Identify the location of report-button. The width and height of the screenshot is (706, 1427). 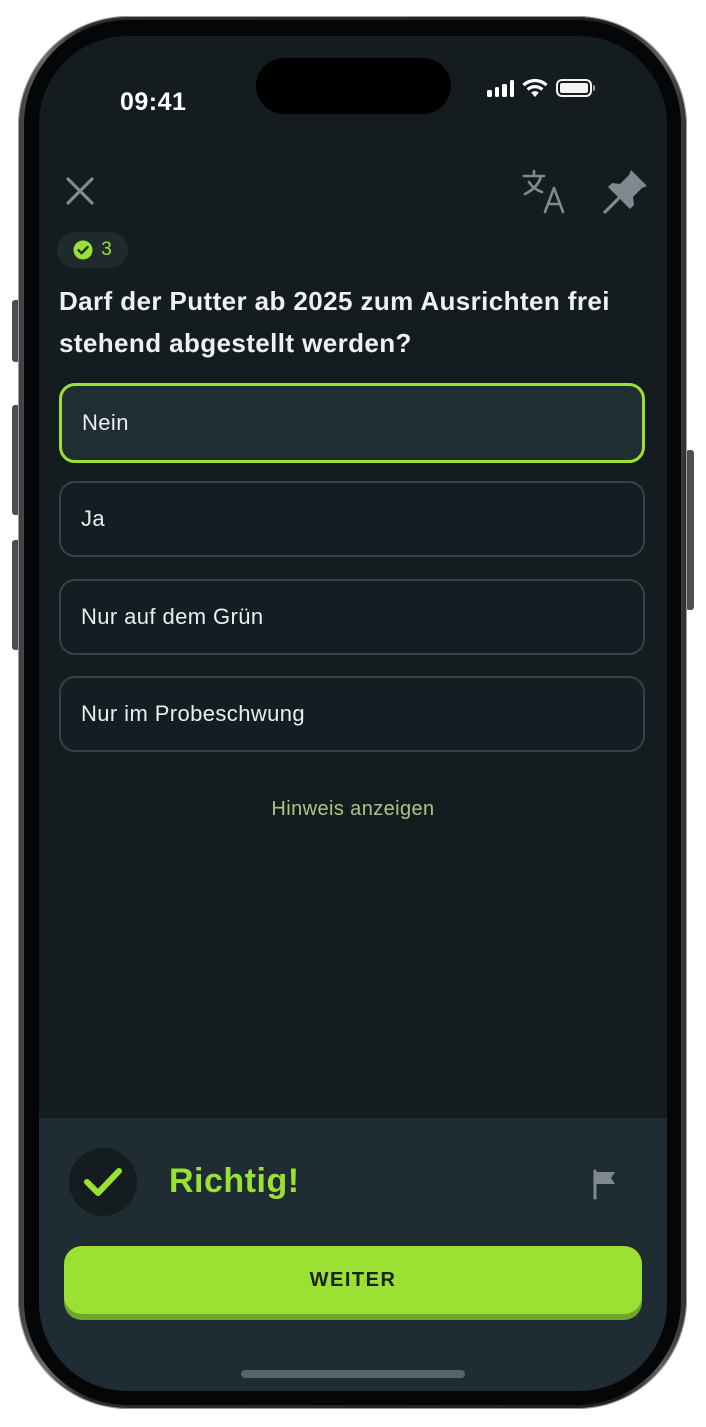
(605, 1184).